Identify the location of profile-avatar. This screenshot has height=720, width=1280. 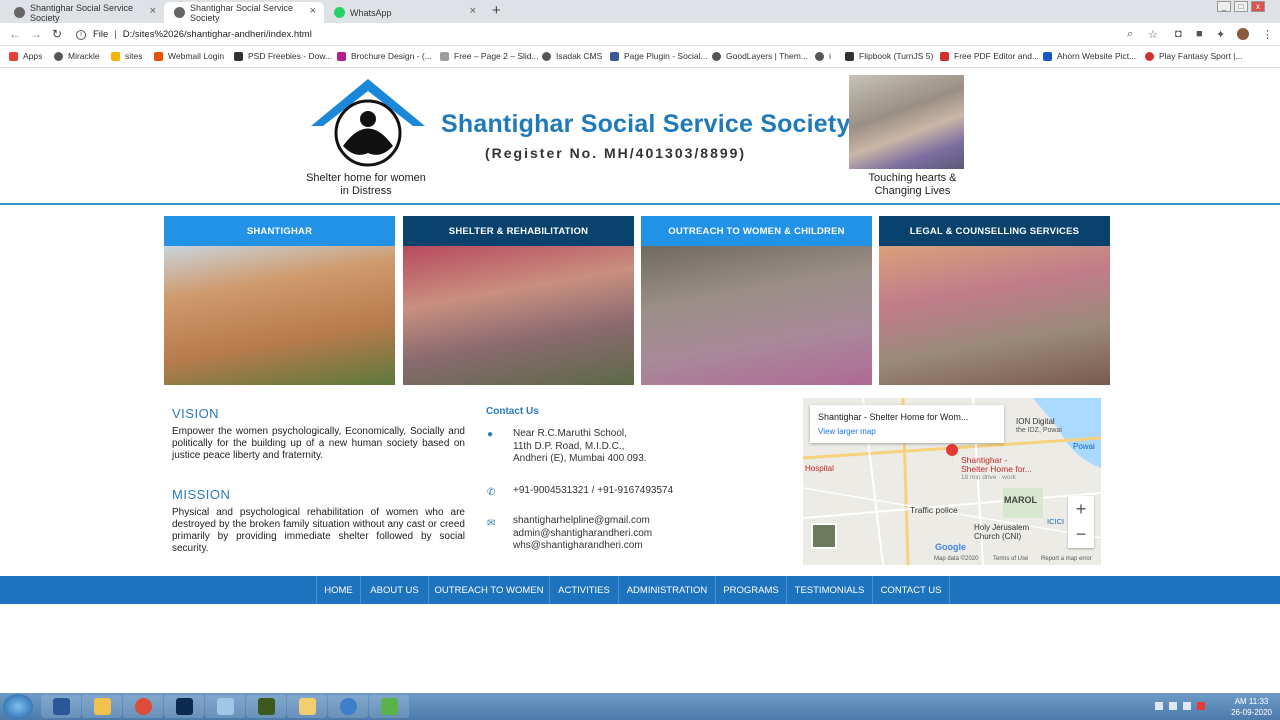
(1243, 34).